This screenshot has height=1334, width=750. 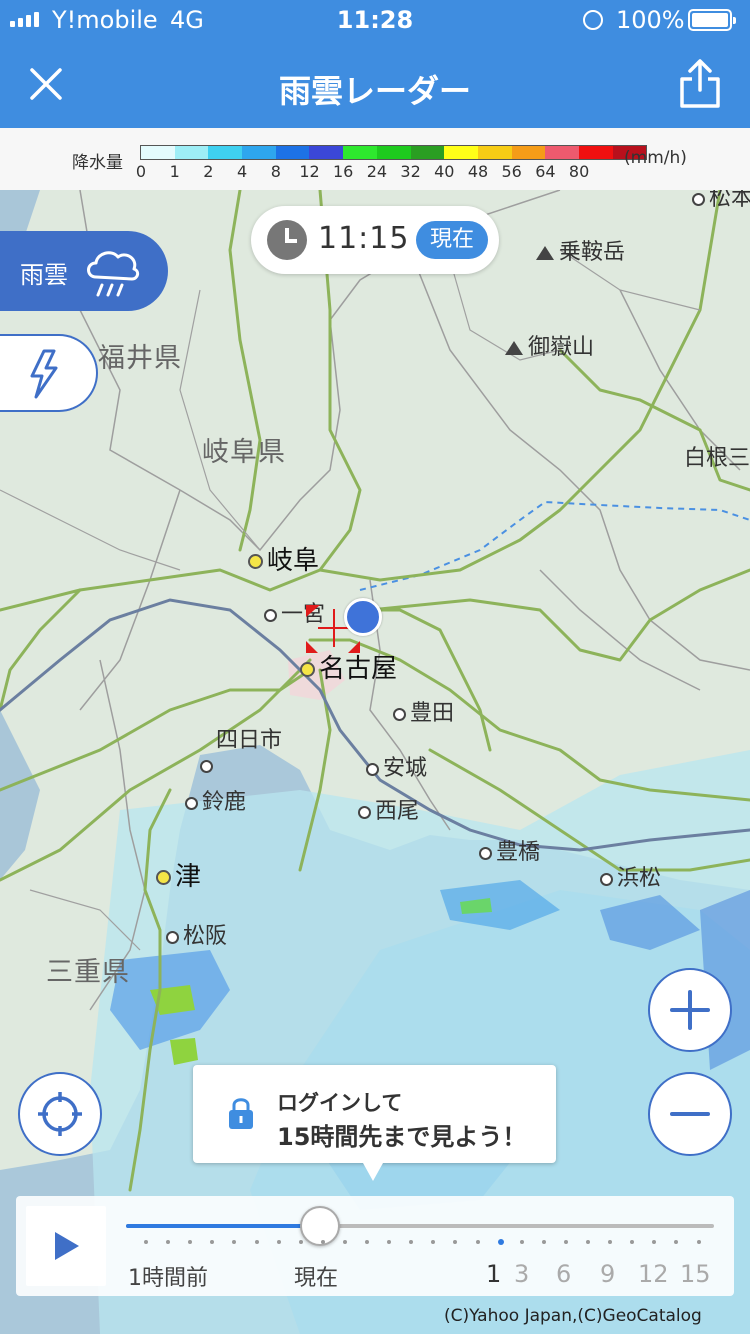 I want to click on share-icon, so click(x=700, y=83).